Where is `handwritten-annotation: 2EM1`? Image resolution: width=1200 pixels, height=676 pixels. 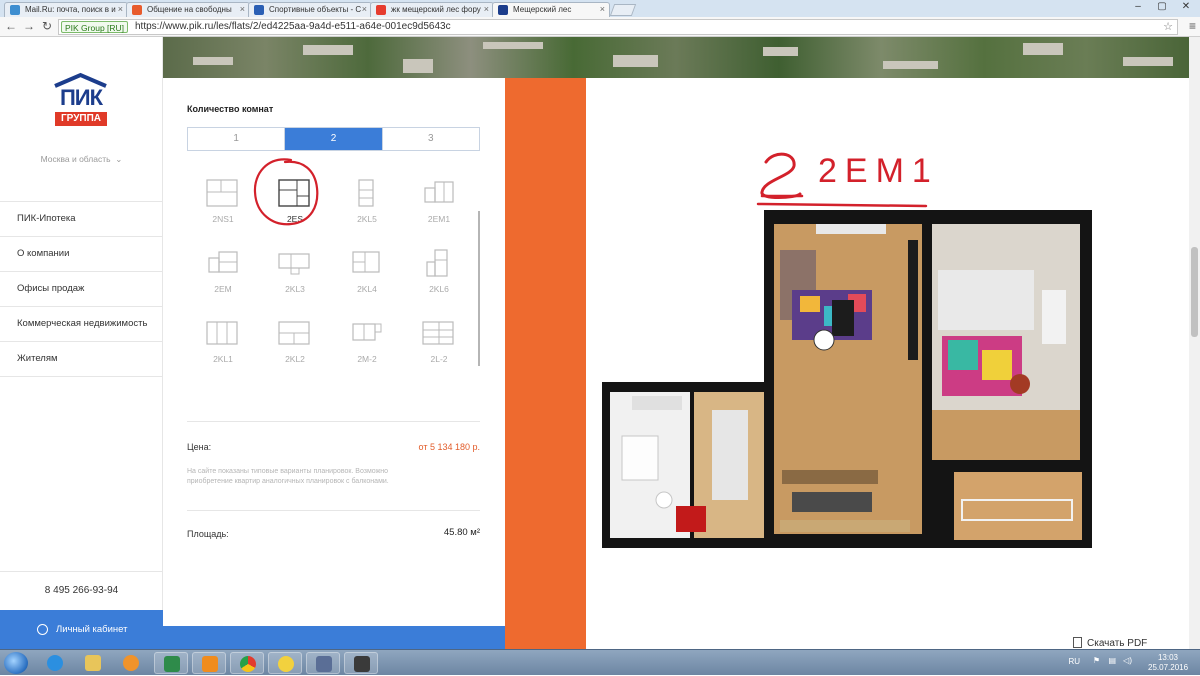
handwritten-annotation: 2EM1 is located at coordinates (843, 180).